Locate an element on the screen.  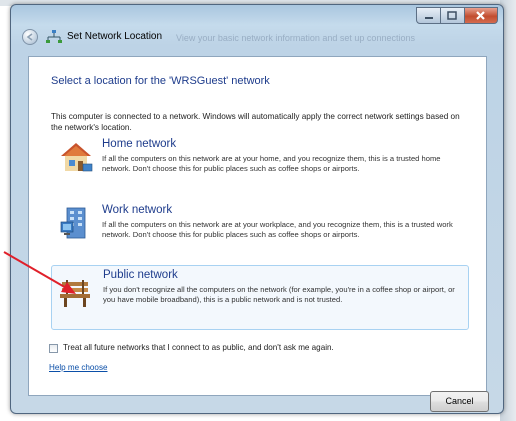
window-title: Set Network Location is located at coordinates (115, 36).